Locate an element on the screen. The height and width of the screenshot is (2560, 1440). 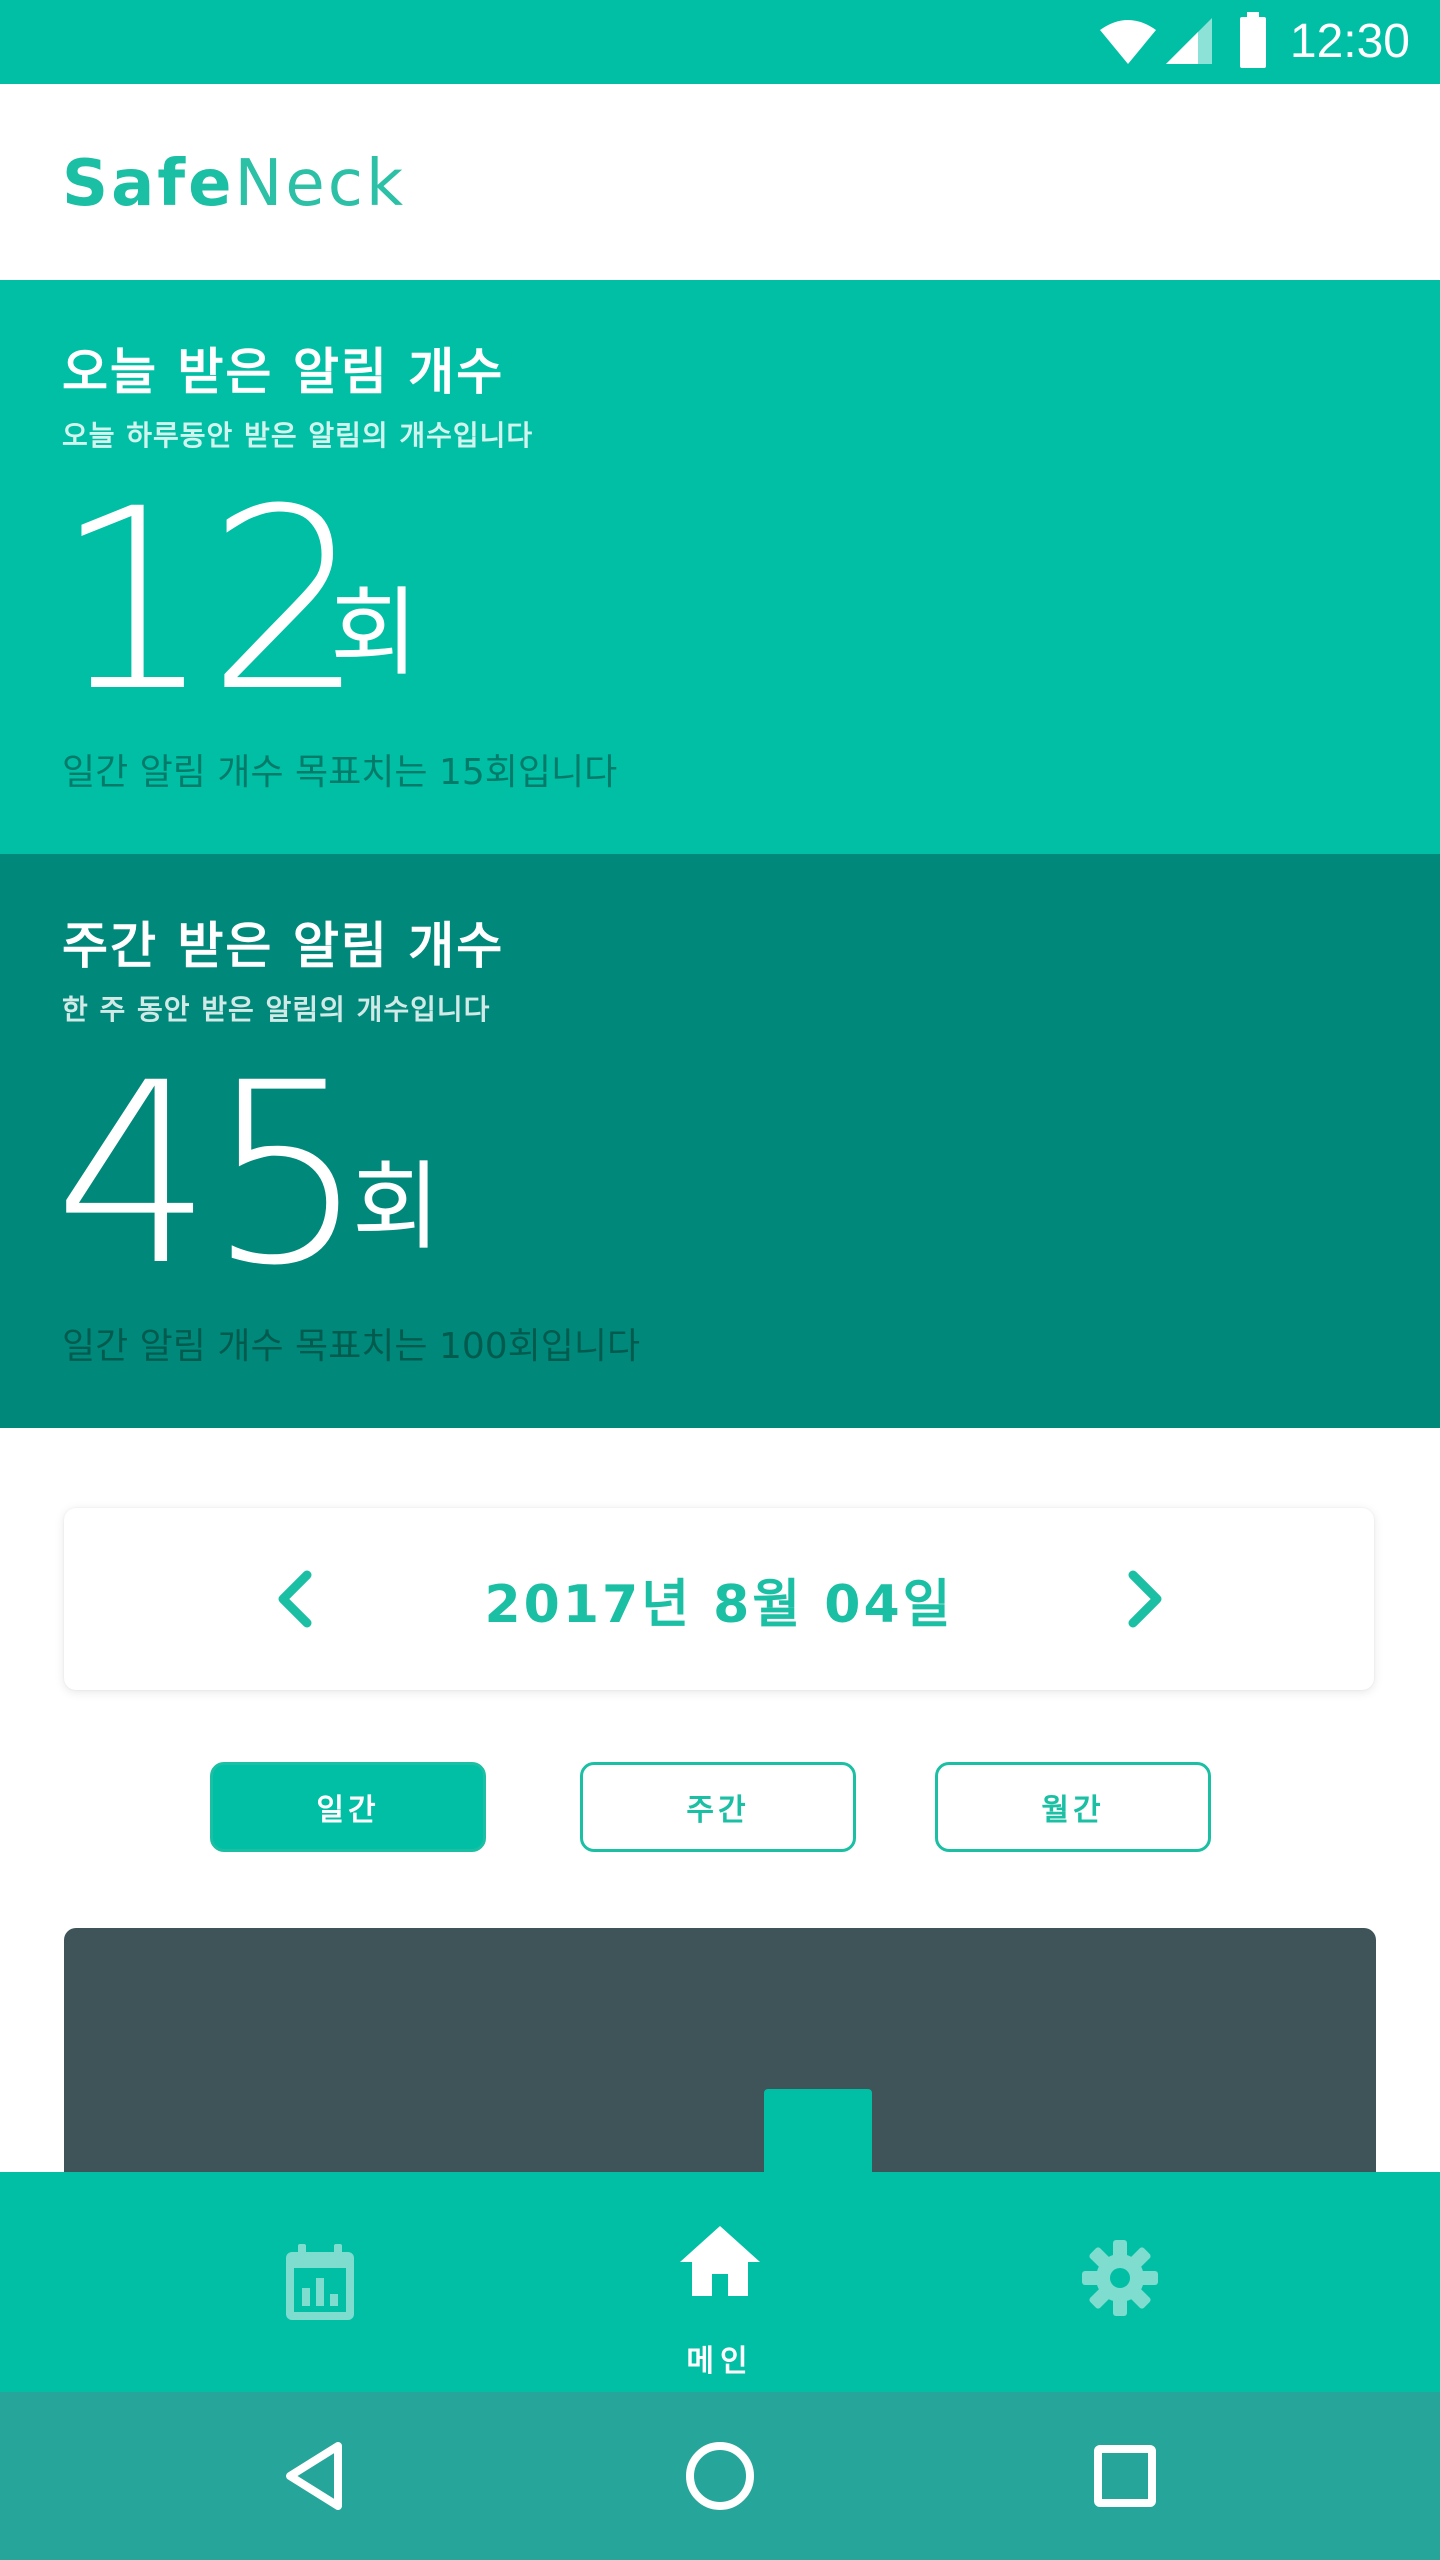
chevron-left-icon is located at coordinates (295, 1599).